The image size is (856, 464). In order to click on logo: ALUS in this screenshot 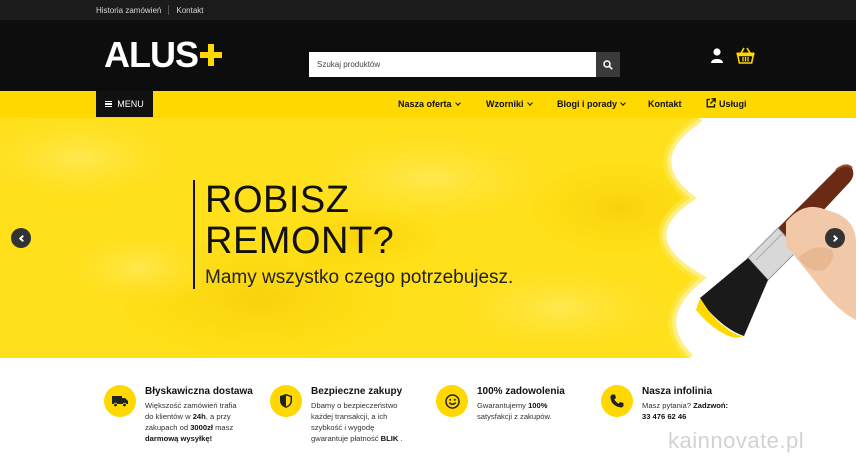, I will do `click(163, 54)`.